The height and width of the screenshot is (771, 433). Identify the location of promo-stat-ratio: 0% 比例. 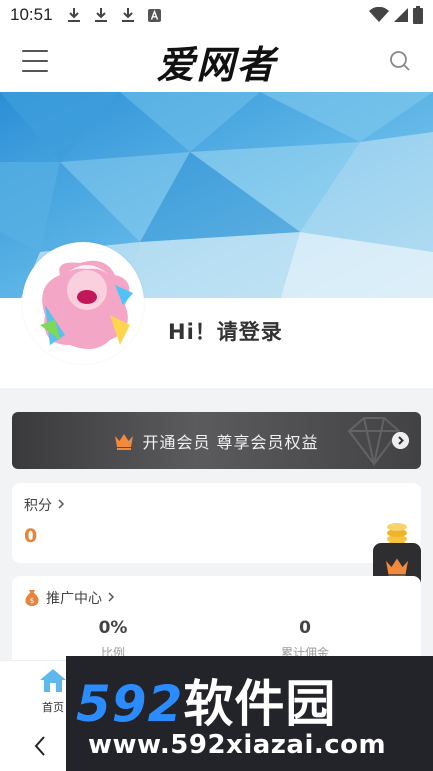
(113, 639).